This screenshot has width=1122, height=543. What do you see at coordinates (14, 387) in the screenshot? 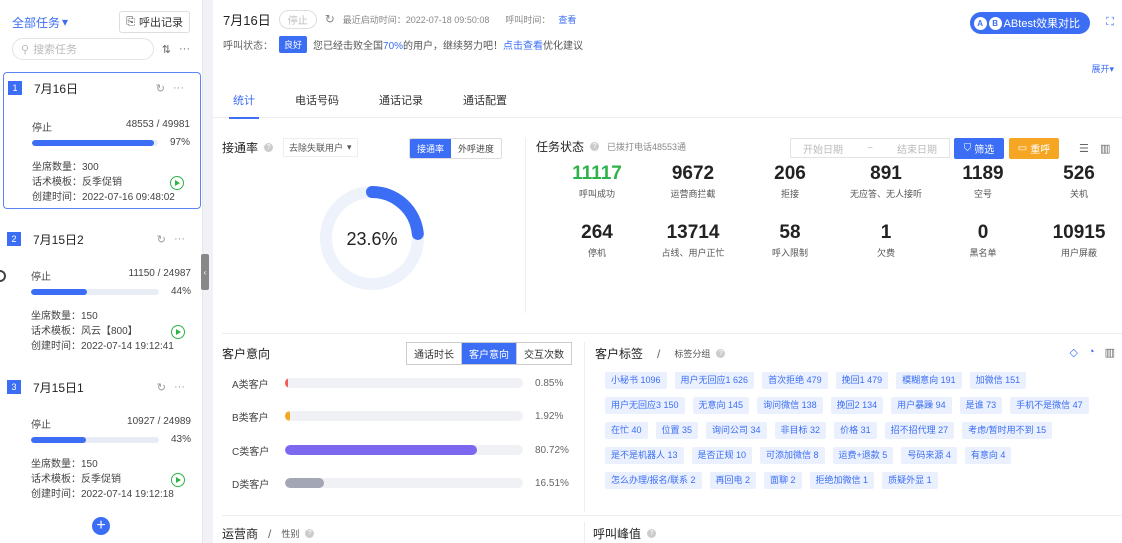
I see `task-number: 3` at bounding box center [14, 387].